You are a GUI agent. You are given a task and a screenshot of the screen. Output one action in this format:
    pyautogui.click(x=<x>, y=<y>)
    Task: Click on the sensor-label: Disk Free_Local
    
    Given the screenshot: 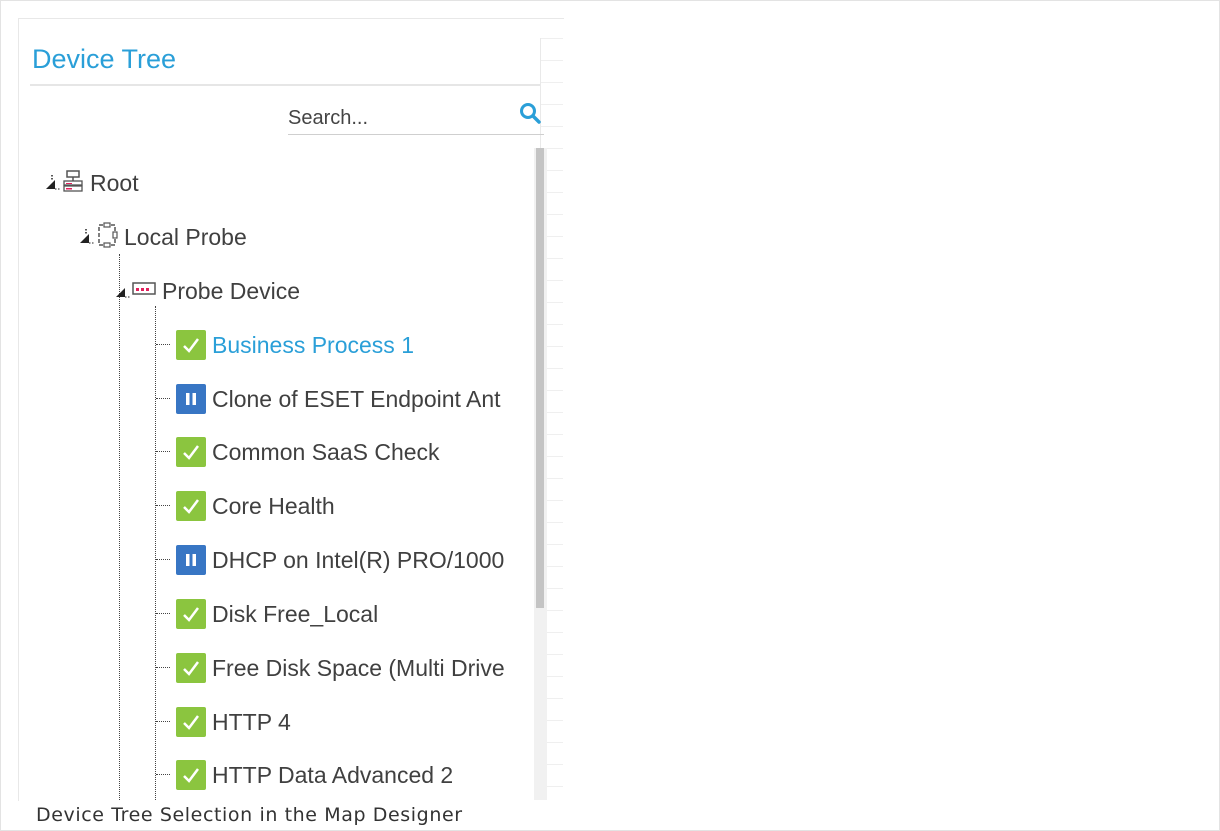 What is the action you would take?
    pyautogui.click(x=295, y=613)
    